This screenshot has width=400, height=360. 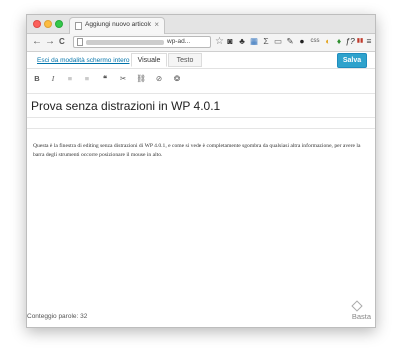 What do you see at coordinates (328, 41) in the screenshot?
I see `extension-icon-9: ◐` at bounding box center [328, 41].